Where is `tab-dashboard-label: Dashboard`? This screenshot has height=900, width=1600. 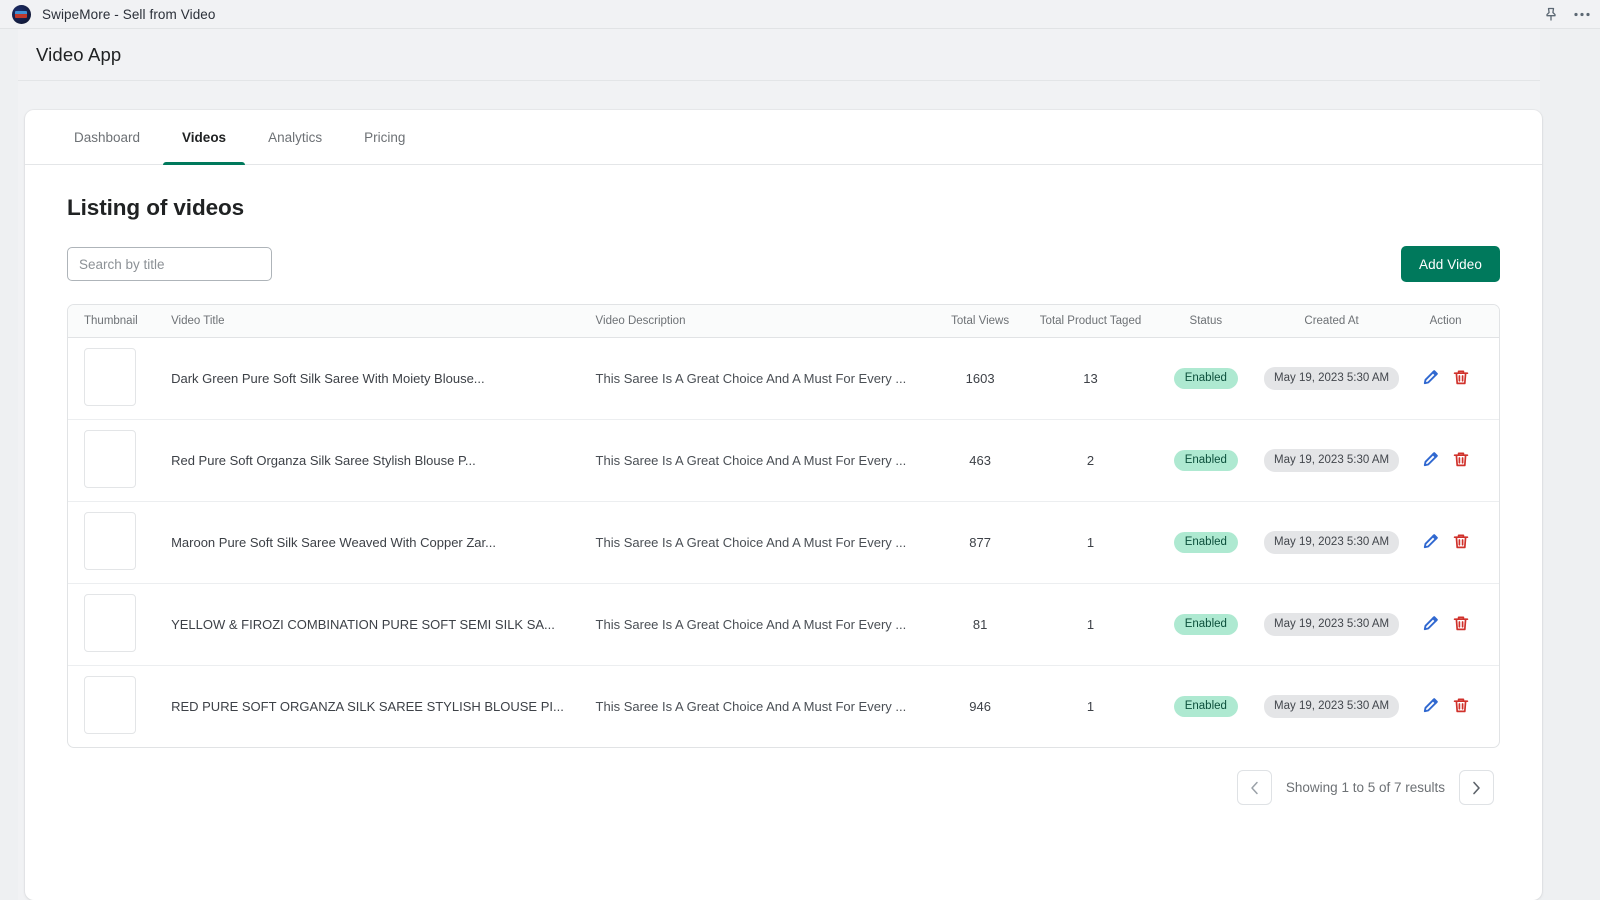
tab-dashboard-label: Dashboard is located at coordinates (107, 137).